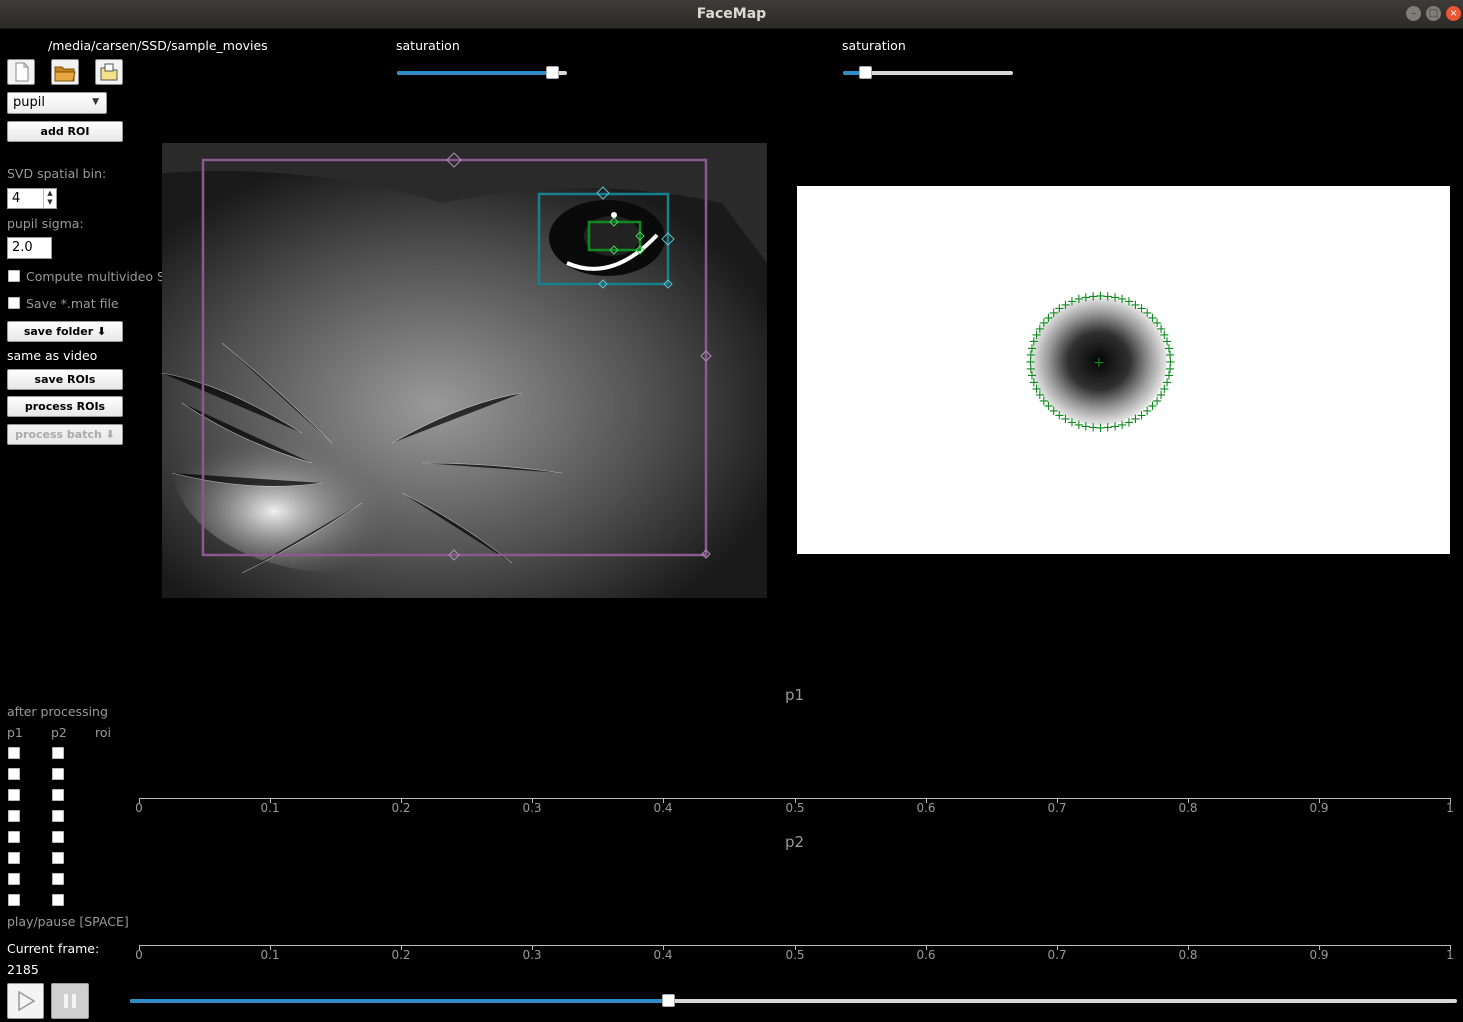 This screenshot has width=1463, height=1022. I want to click on pupil-sigma-input: 2.0, so click(29, 248).